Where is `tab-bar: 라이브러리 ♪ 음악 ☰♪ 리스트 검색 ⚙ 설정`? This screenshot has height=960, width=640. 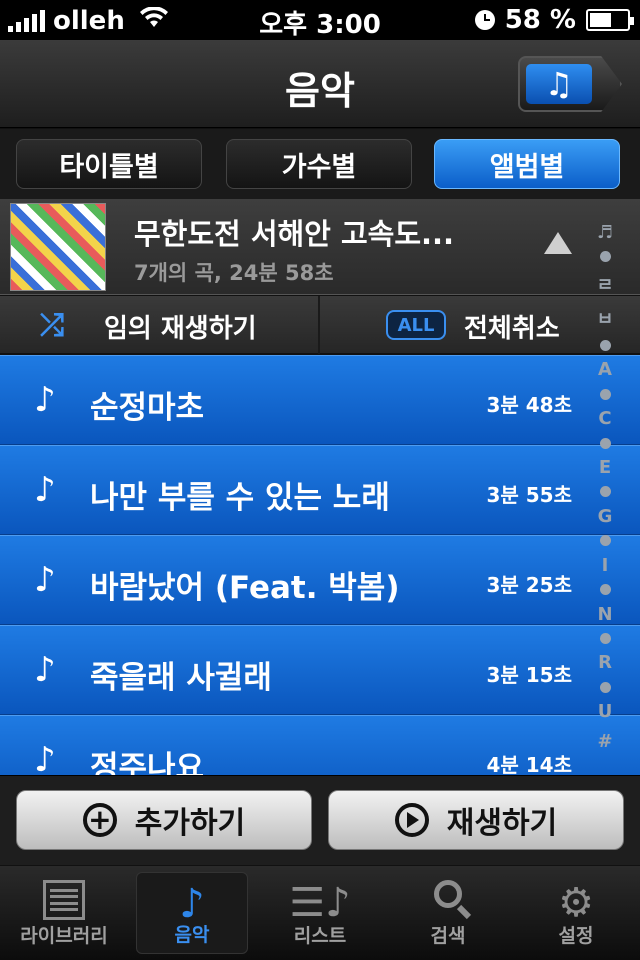 tab-bar: 라이브러리 ♪ 음악 ☰♪ 리스트 검색 ⚙ 설정 is located at coordinates (320, 913).